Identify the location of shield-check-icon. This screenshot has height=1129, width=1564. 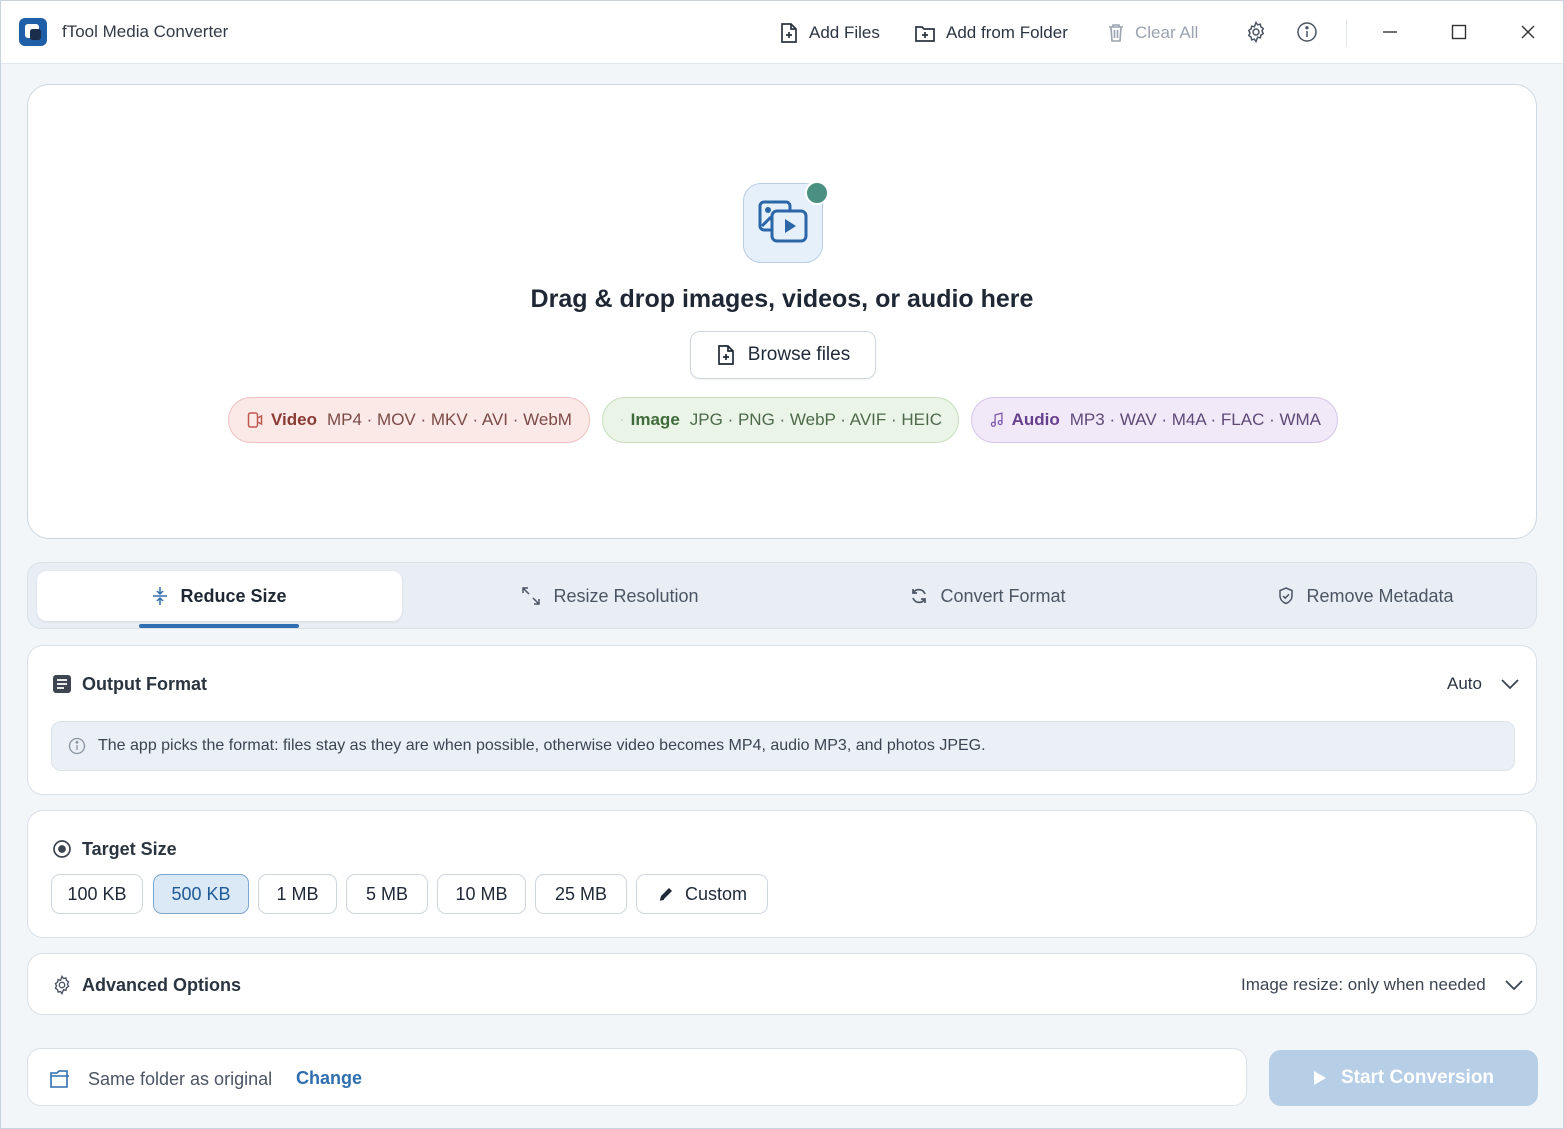
(1286, 596).